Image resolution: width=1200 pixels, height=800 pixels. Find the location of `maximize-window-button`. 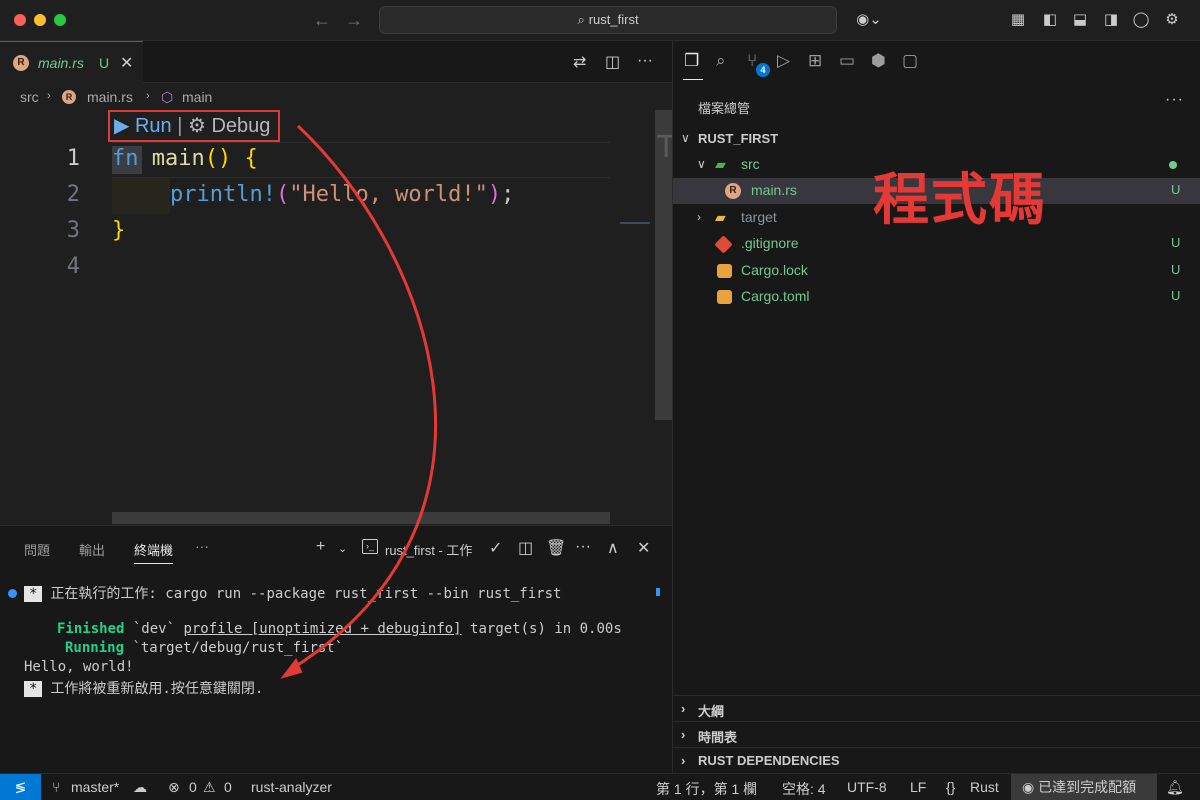

maximize-window-button is located at coordinates (60, 20).